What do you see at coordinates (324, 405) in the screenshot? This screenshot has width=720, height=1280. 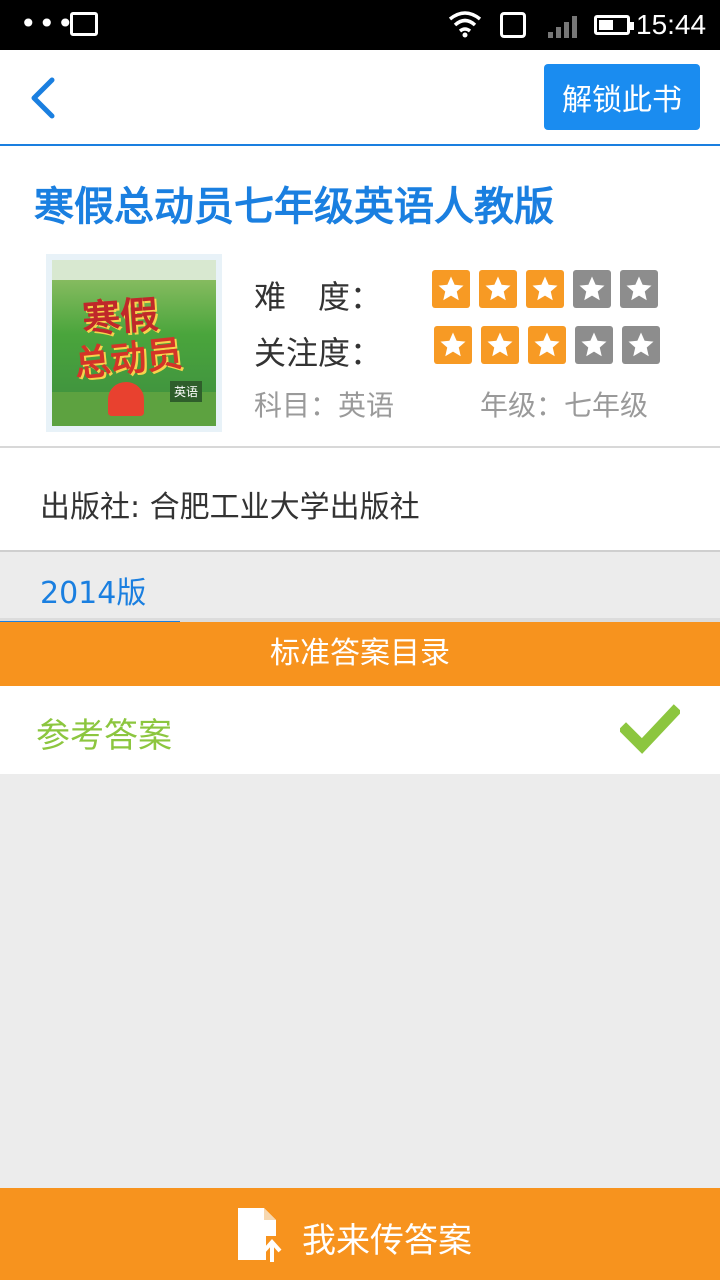 I see `subject-text: 科目：英语` at bounding box center [324, 405].